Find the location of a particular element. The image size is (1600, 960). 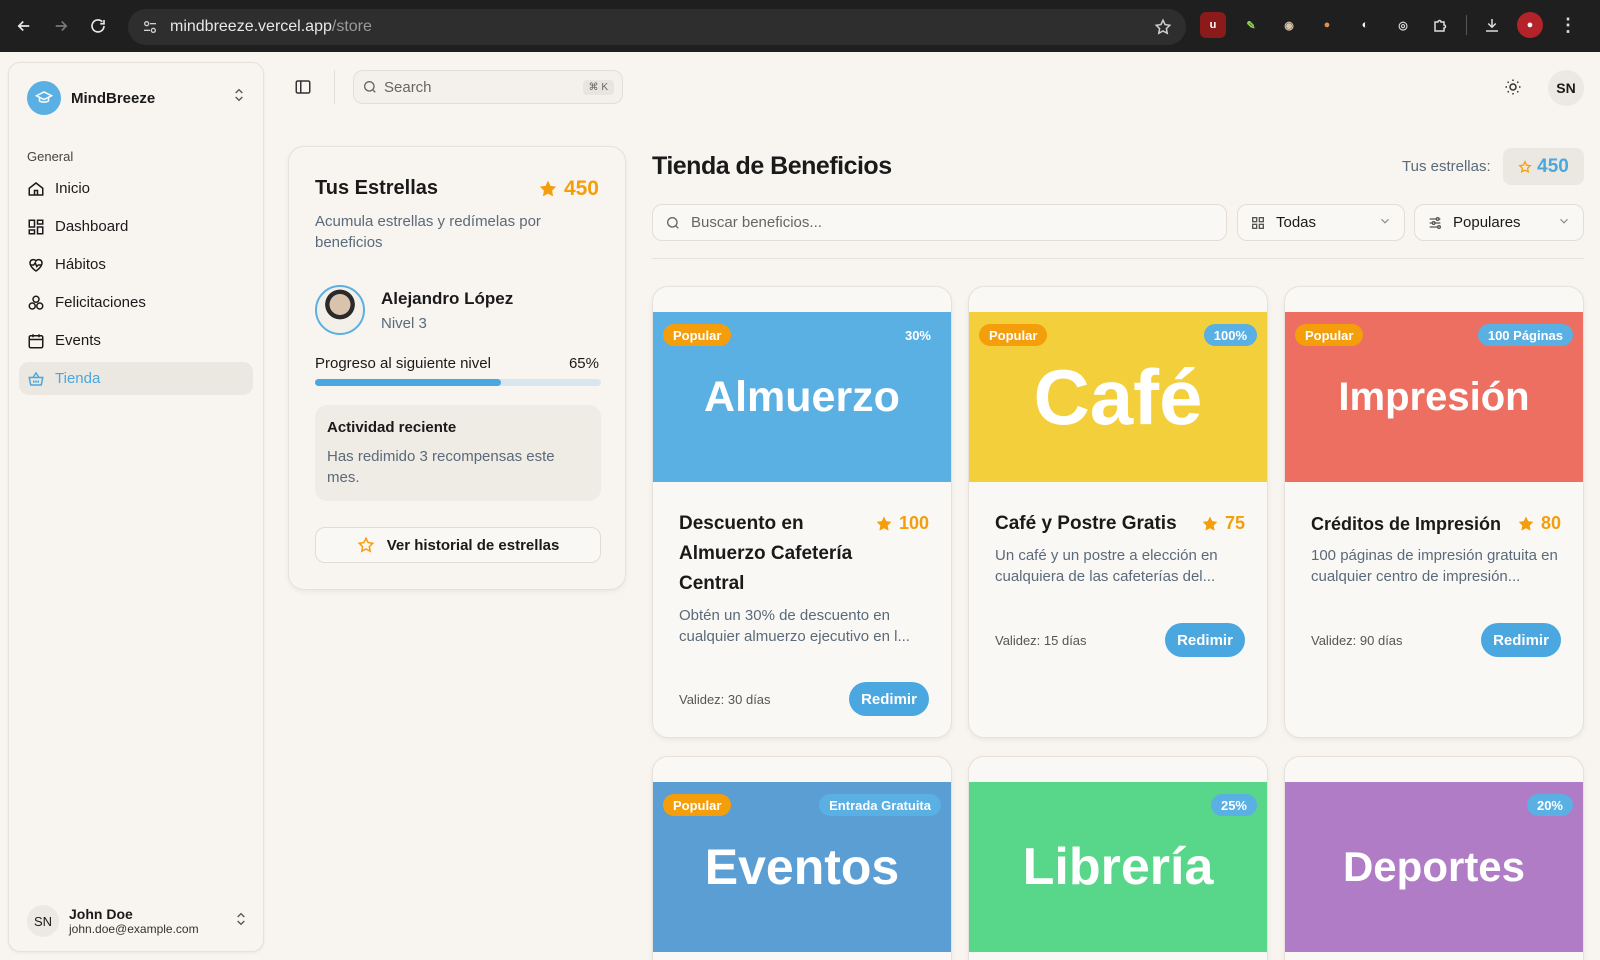

card-image: Café Popular 100% is located at coordinates (1118, 397).